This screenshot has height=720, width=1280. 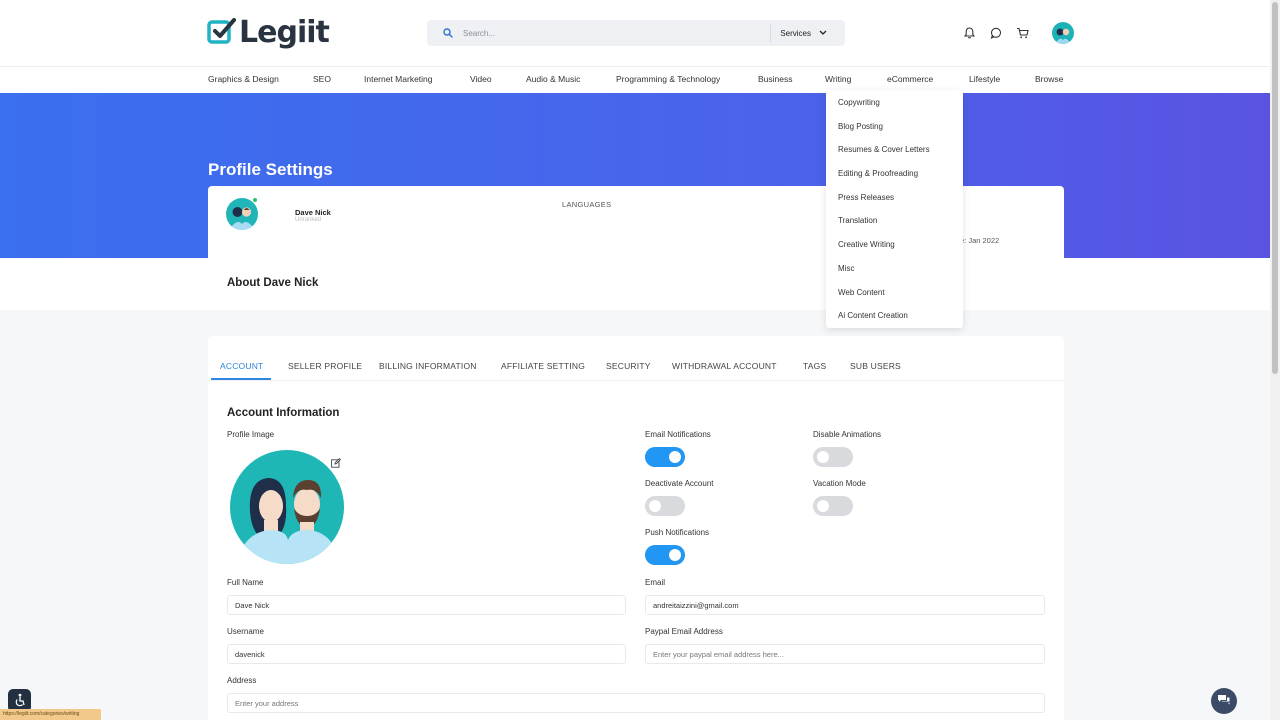 I want to click on status-bar-url: https://legiit.com/categories/writing, so click(x=50, y=714).